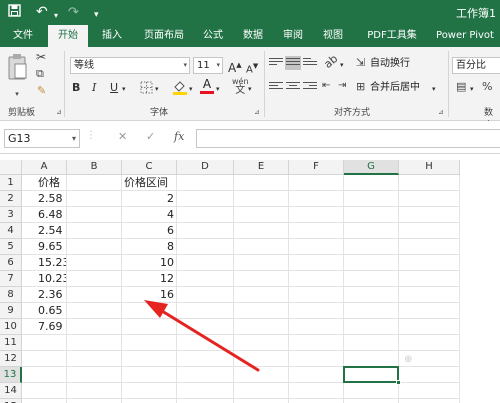 The height and width of the screenshot is (403, 500). What do you see at coordinates (202, 336) in the screenshot?
I see `annotation-arrow` at bounding box center [202, 336].